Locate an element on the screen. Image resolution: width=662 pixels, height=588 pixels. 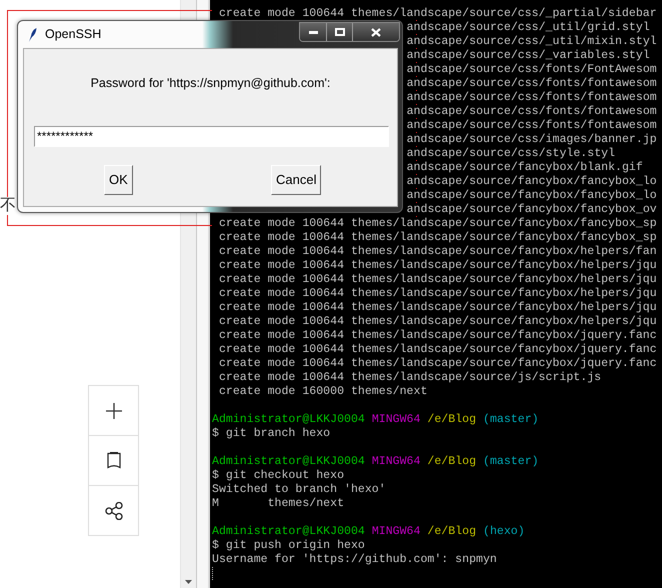
close-icon is located at coordinates (376, 32).